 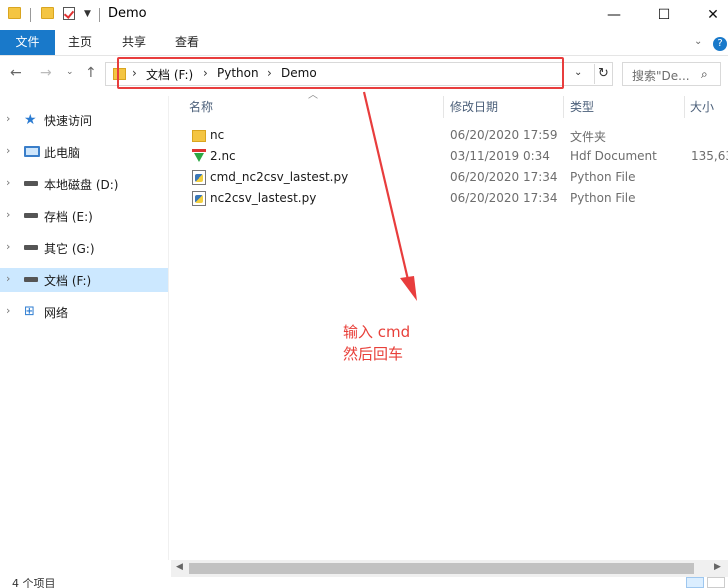 I want to click on sidebar-item-label: 此电脑, so click(x=62, y=153).